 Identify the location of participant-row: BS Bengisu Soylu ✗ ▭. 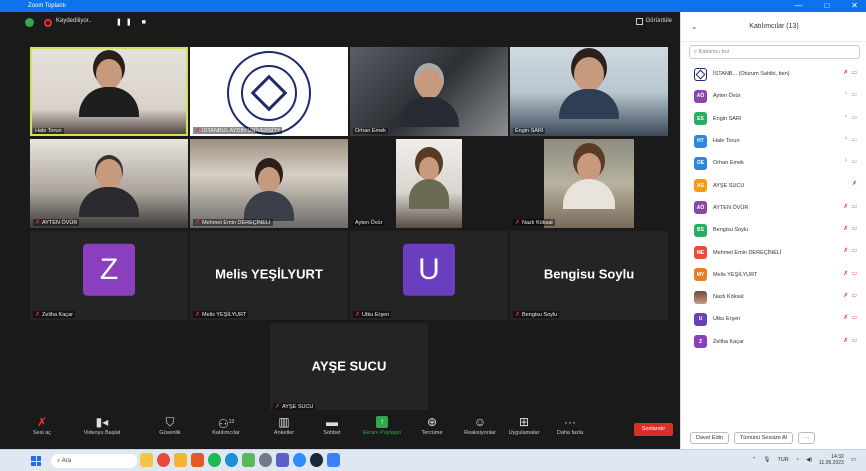
(773, 230).